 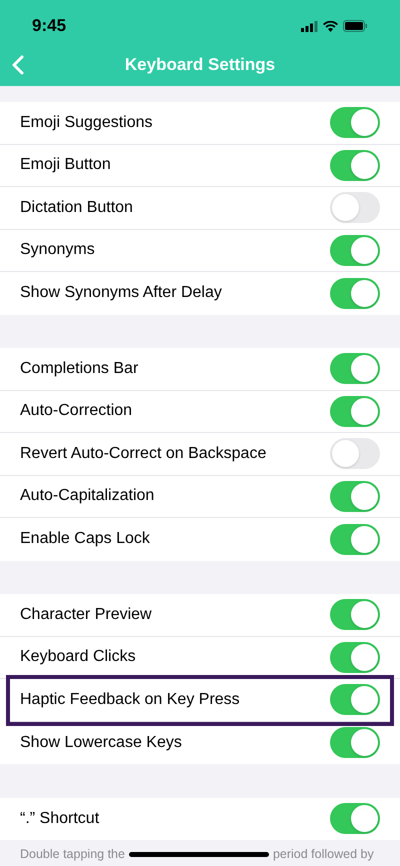 I want to click on setting-label: Completions Bar, so click(x=79, y=368).